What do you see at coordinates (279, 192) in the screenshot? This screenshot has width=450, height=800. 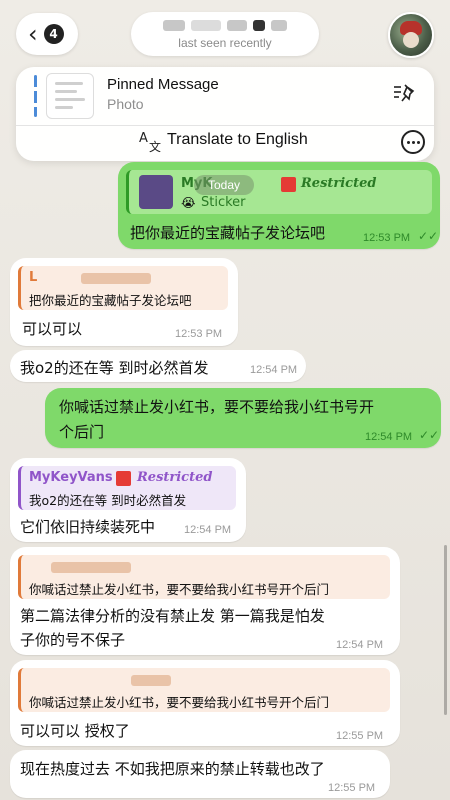 I see `reply-preview: MyK Restricted 😭 Sticker` at bounding box center [279, 192].